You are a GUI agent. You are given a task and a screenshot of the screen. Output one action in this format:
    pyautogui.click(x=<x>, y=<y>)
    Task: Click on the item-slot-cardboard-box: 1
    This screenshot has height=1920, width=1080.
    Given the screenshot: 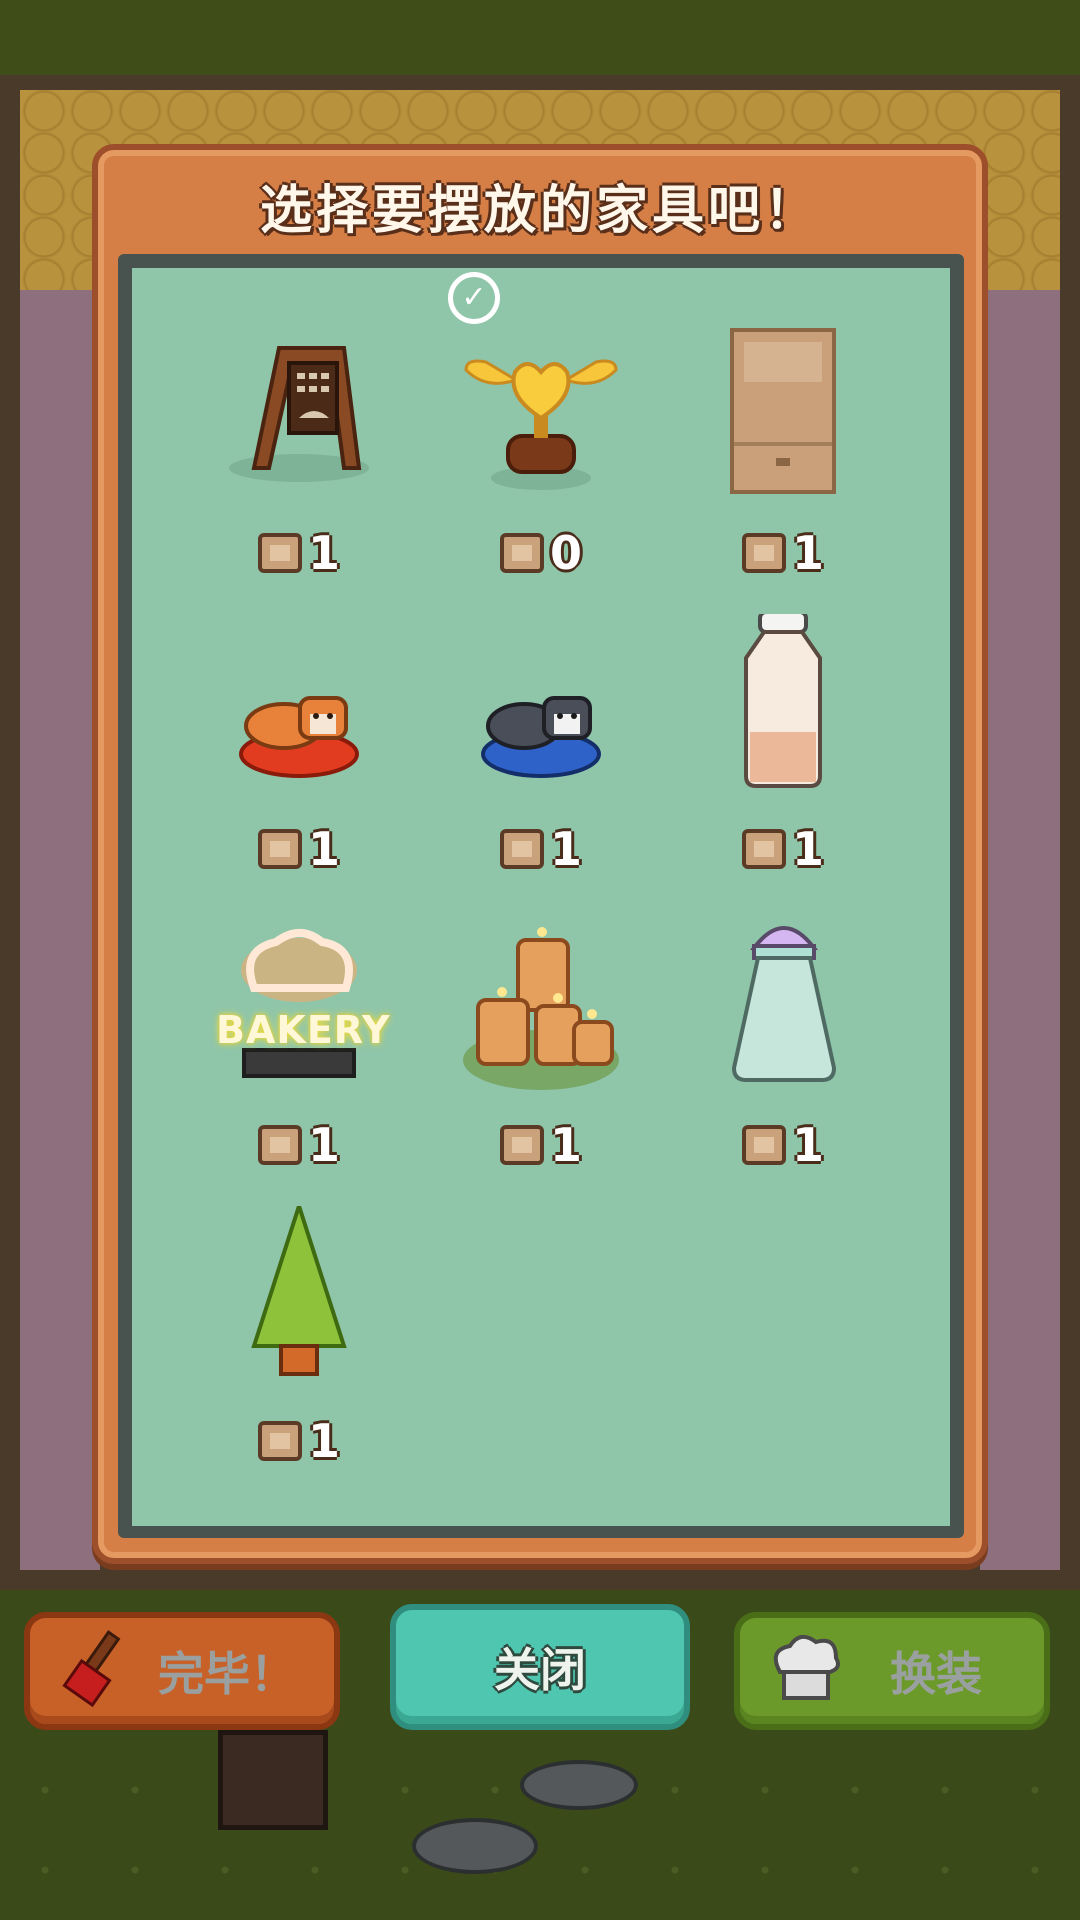 What is the action you would take?
    pyautogui.click(x=783, y=449)
    